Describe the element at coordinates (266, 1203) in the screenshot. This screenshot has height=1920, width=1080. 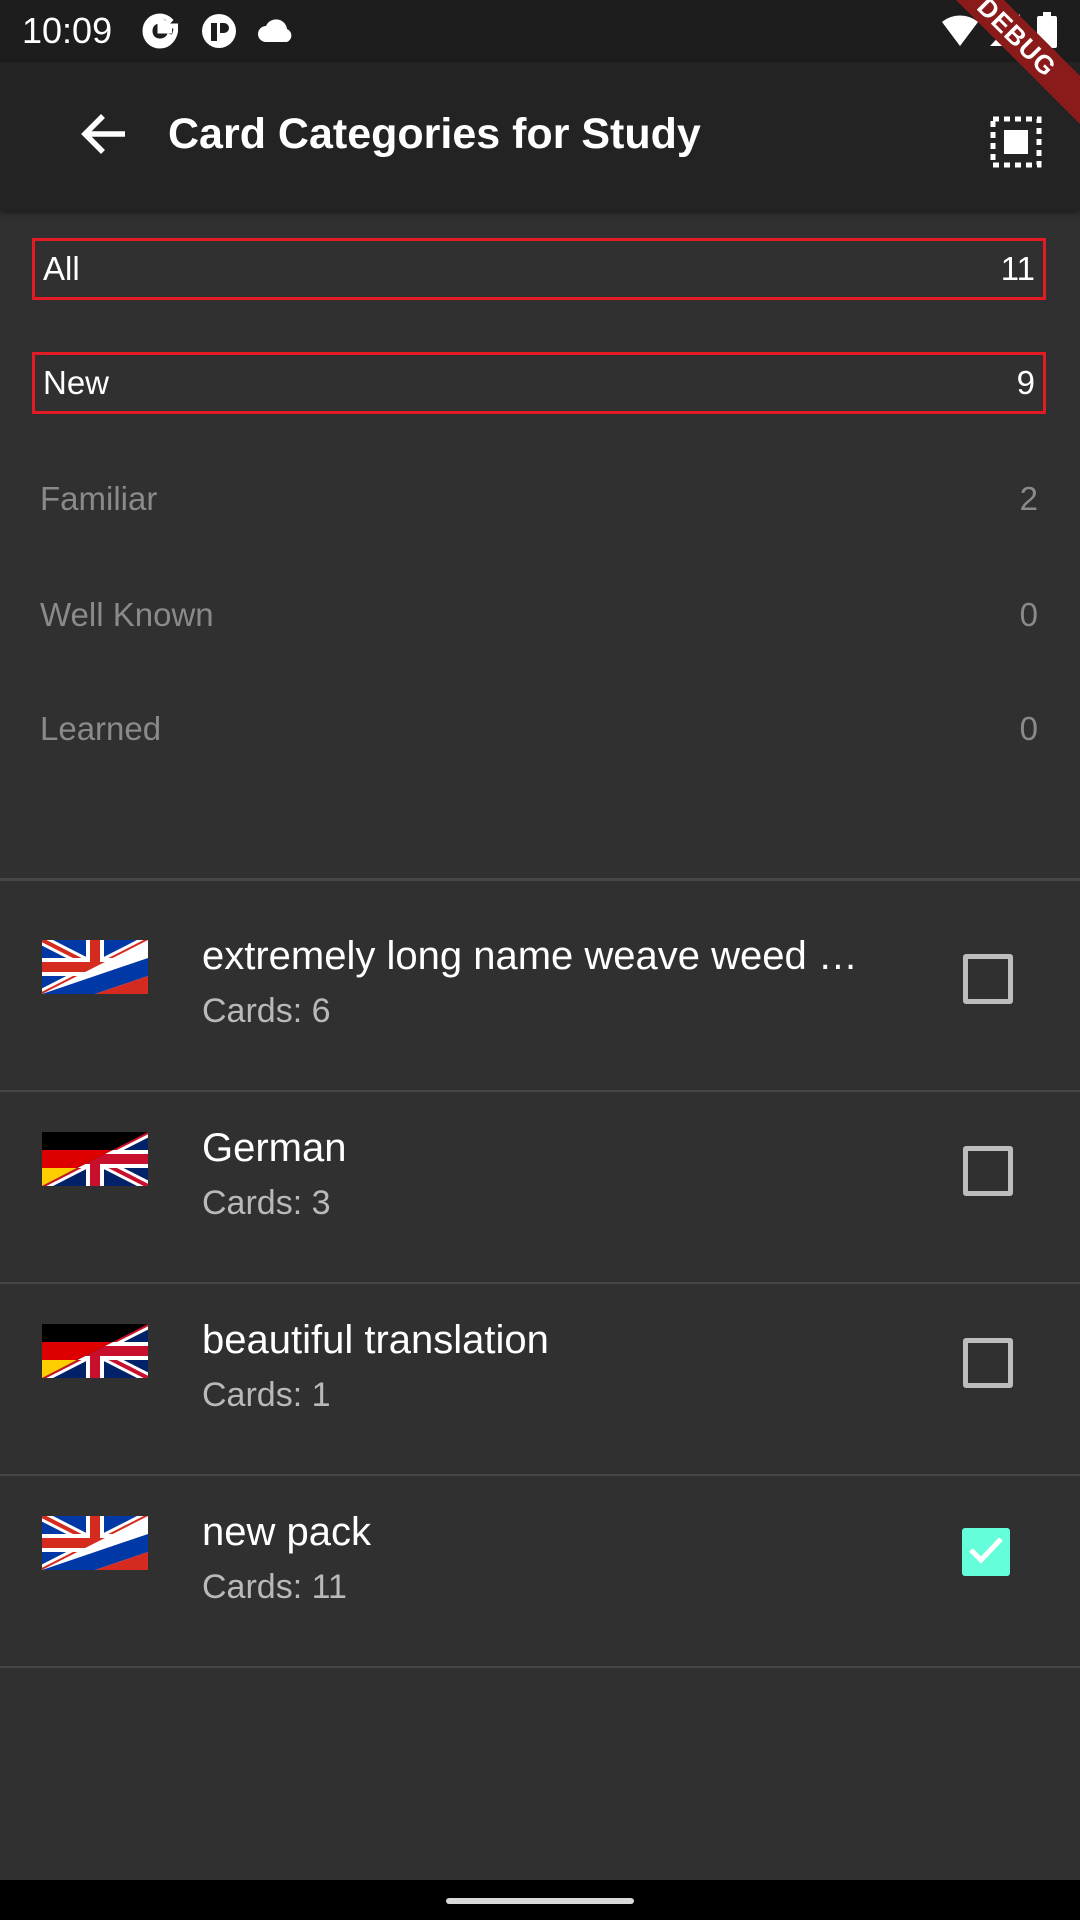
I see `pack-card-count: Cards: 3` at that location.